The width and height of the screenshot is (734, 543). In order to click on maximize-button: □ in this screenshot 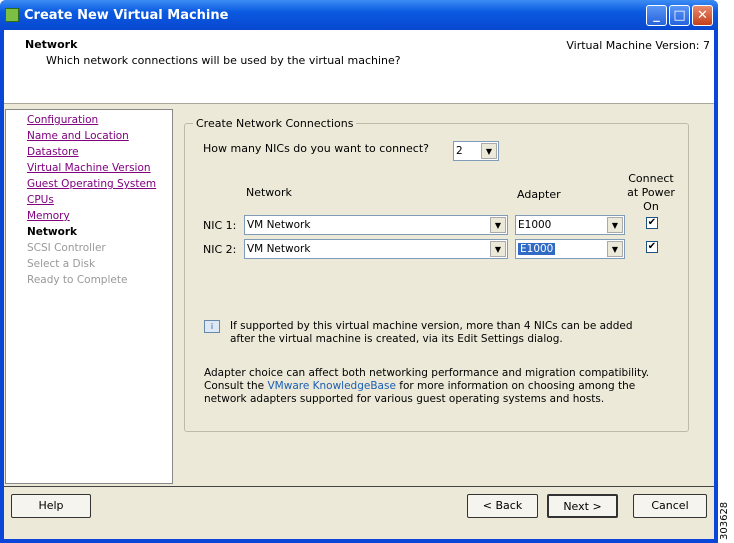, I will do `click(679, 15)`.